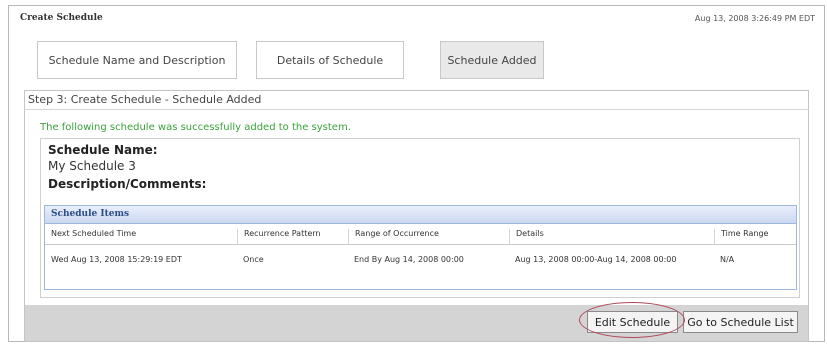 The height and width of the screenshot is (346, 827). Describe the element at coordinates (103, 150) in the screenshot. I see `schedule-name-label: Schedule Name:` at that location.